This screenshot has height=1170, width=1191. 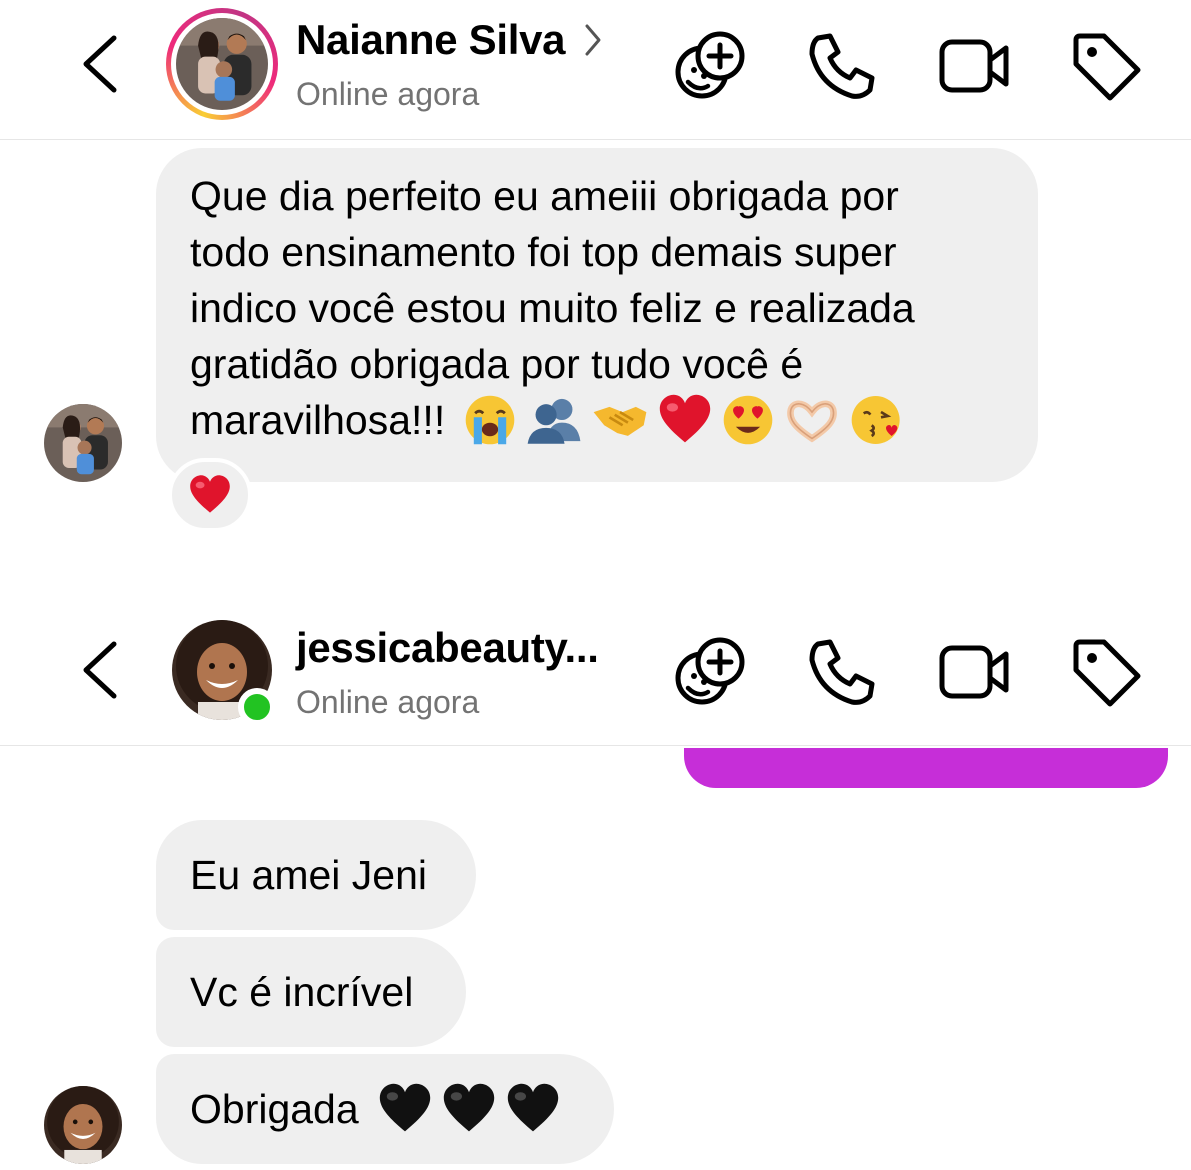 I want to click on chevron-right-icon, so click(x=593, y=40).